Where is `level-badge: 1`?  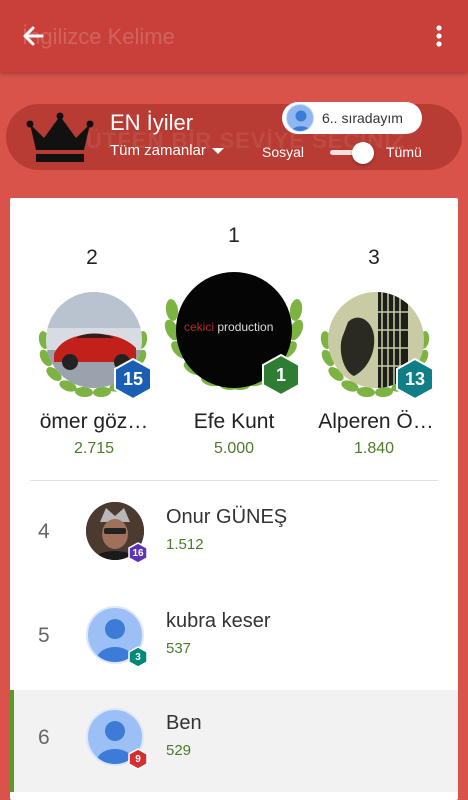 level-badge: 1 is located at coordinates (281, 375).